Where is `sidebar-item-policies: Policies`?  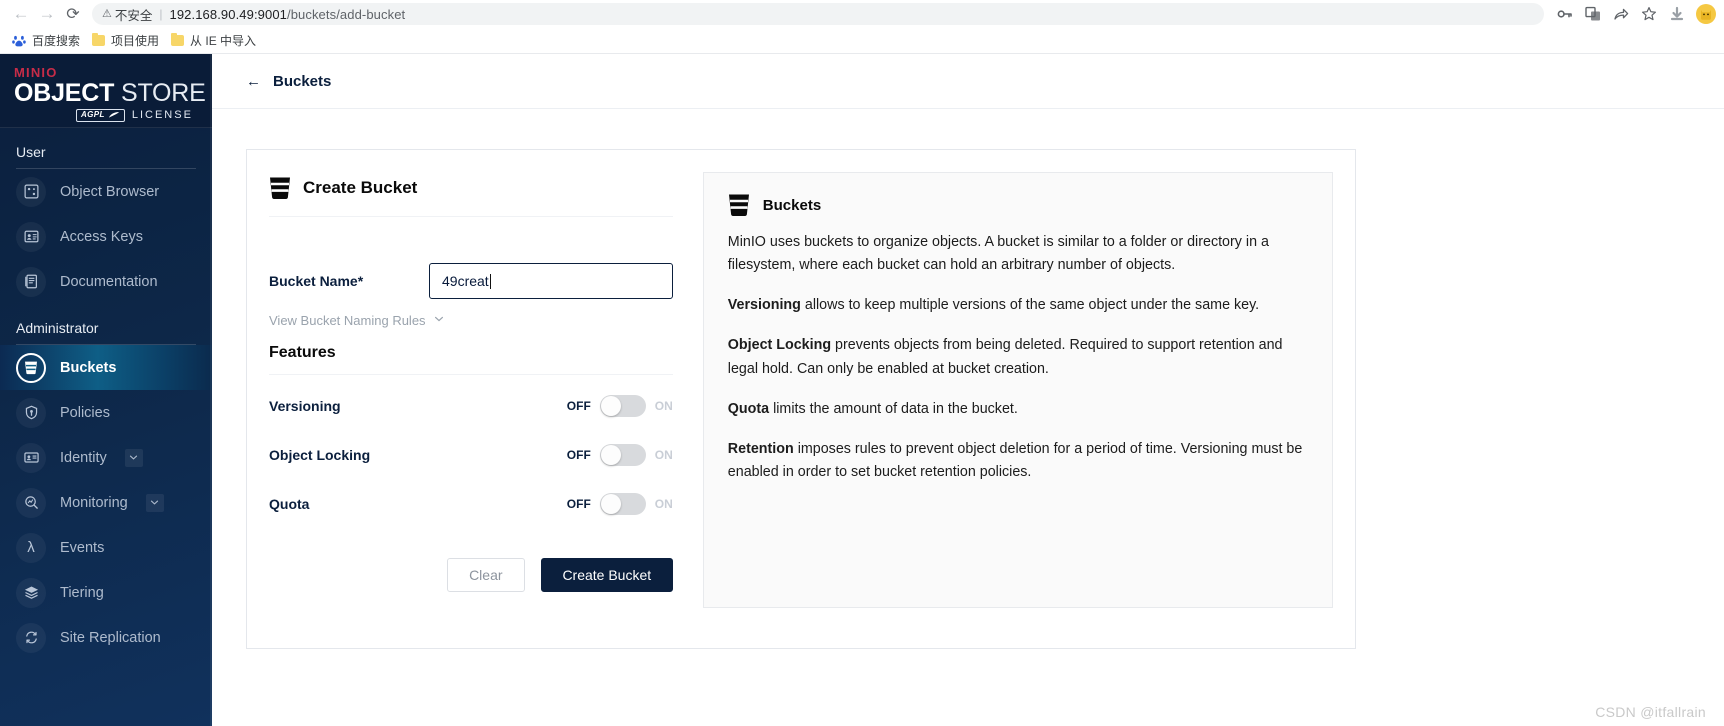
sidebar-item-policies: Policies is located at coordinates (106, 412).